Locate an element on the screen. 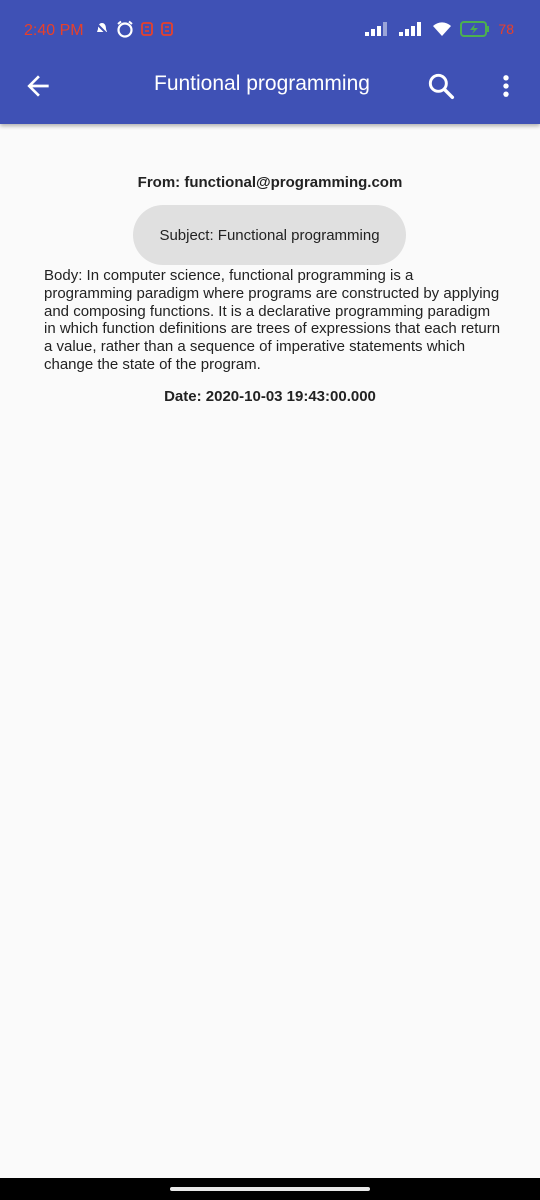 Image resolution: width=540 pixels, height=1200 pixels. search-icon is located at coordinates (441, 86).